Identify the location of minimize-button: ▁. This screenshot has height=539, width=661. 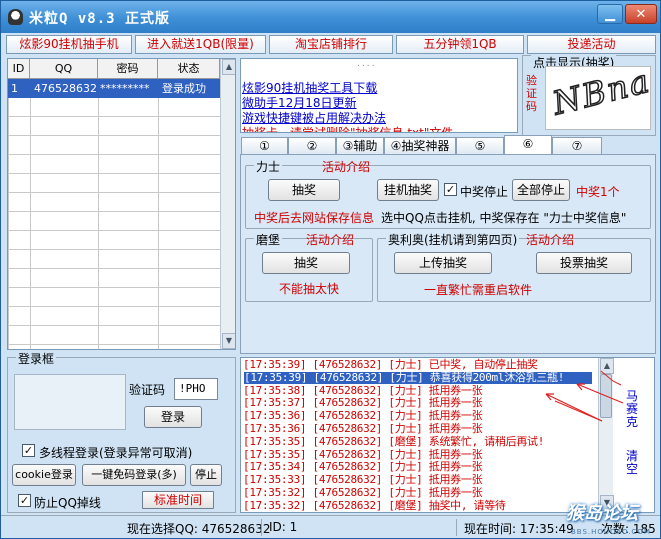
(610, 14).